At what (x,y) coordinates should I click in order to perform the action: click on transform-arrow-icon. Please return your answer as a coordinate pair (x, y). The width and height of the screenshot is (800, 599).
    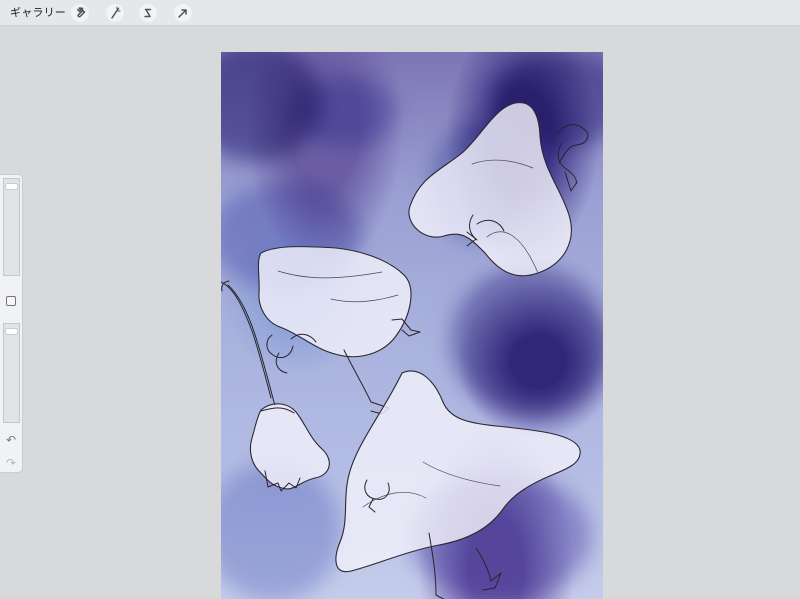
    Looking at the image, I should click on (183, 13).